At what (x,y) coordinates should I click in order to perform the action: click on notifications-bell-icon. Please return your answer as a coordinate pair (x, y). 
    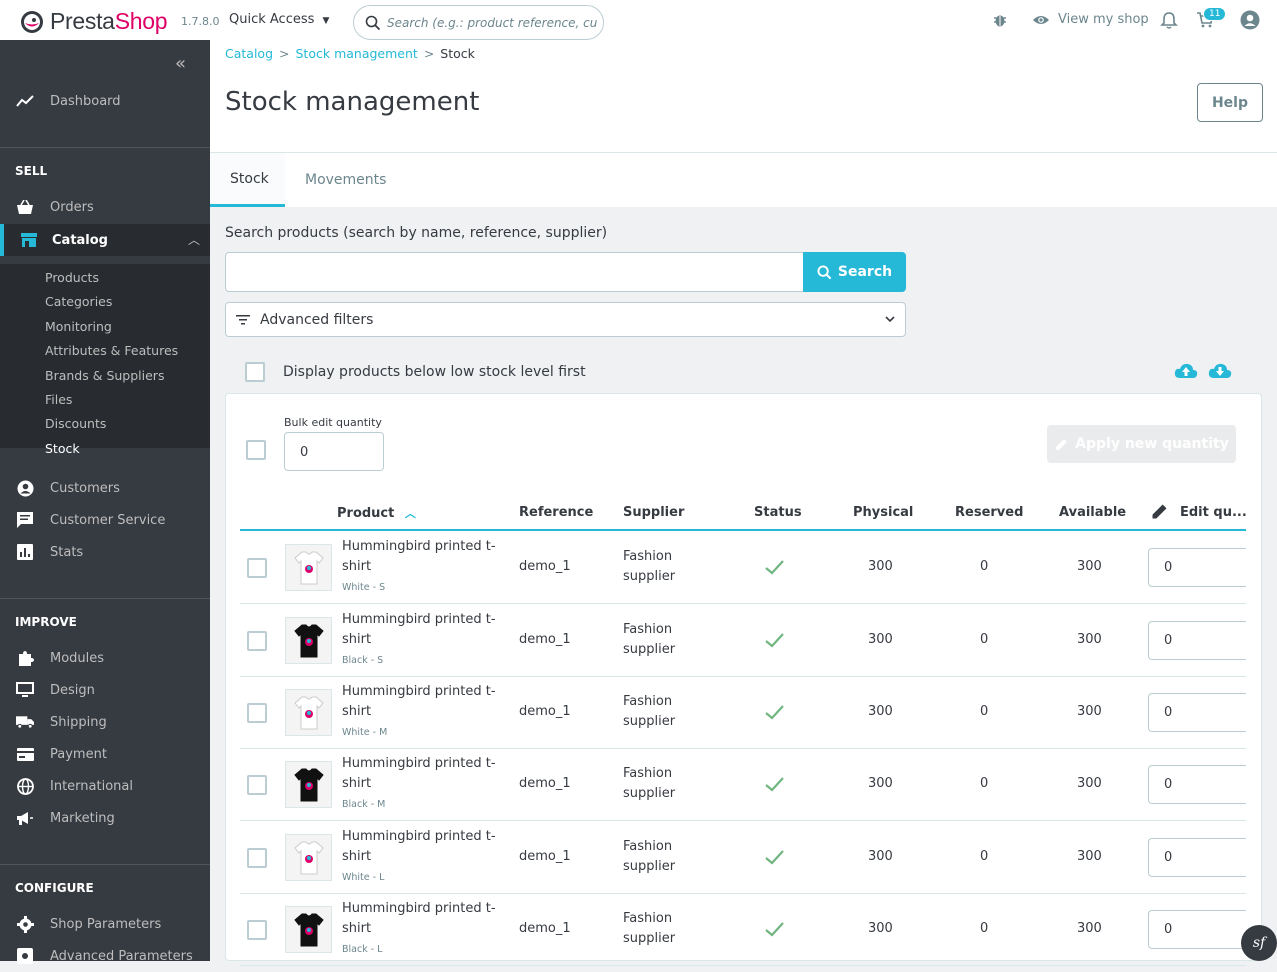
    Looking at the image, I should click on (1169, 20).